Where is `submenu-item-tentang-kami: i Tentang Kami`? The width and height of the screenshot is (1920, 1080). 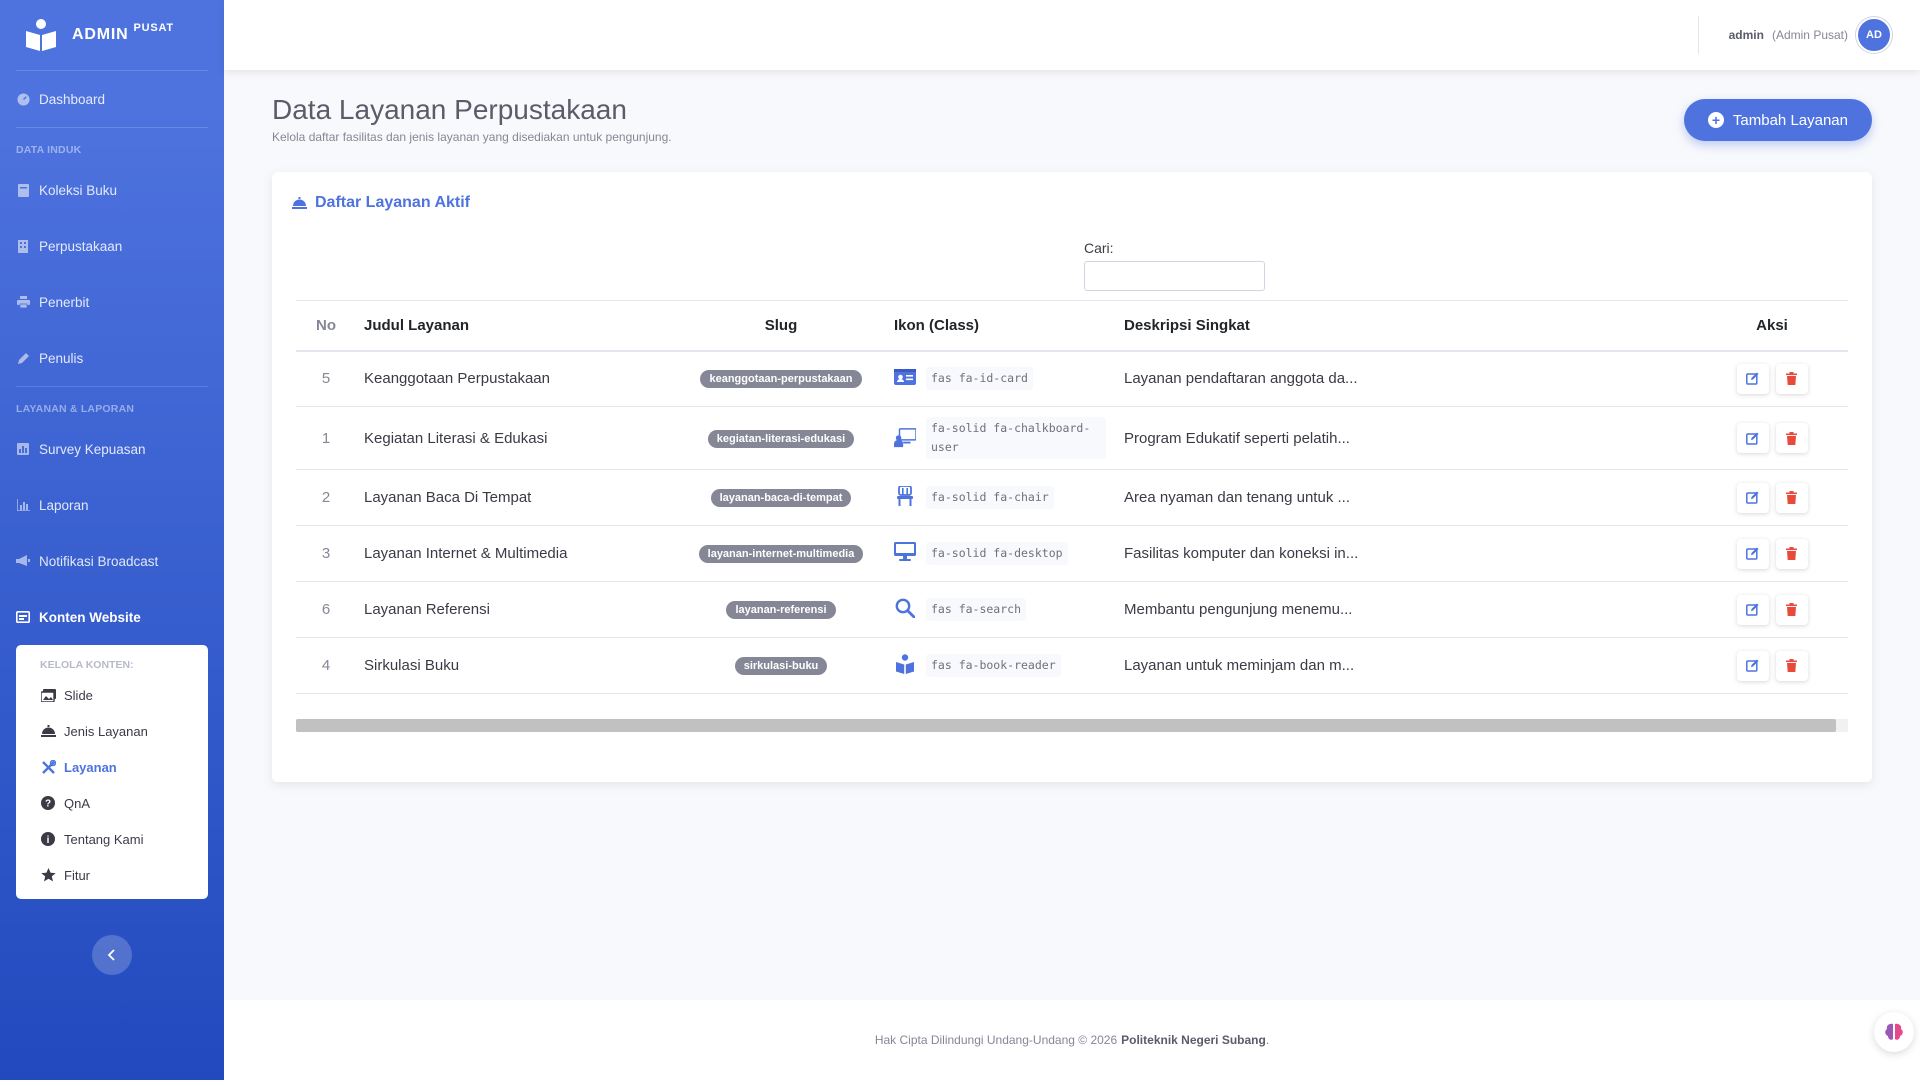 submenu-item-tentang-kami: i Tentang Kami is located at coordinates (112, 839).